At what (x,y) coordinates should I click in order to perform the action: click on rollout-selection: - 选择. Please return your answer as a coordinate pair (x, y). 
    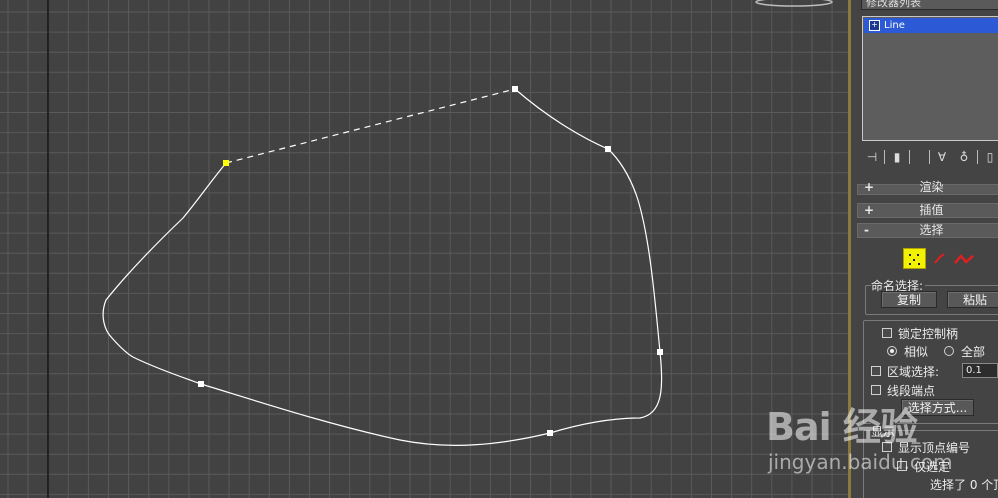
    Looking at the image, I should click on (927, 230).